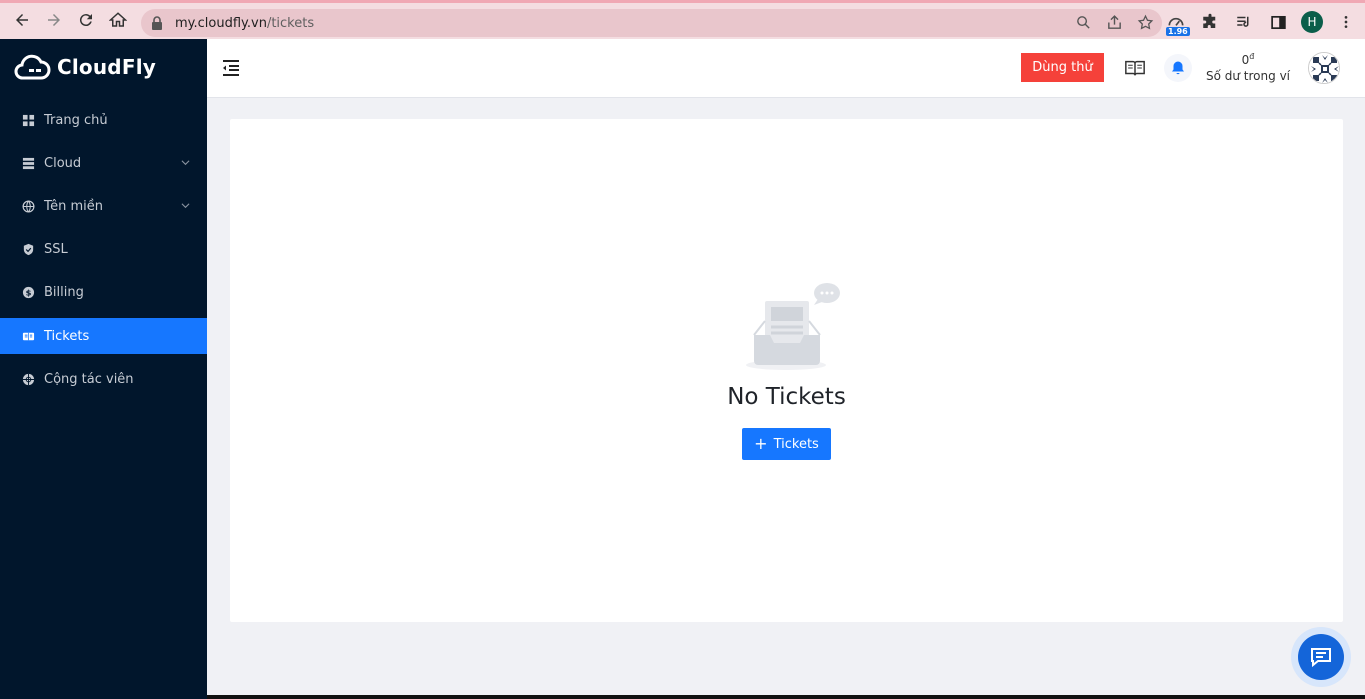 This screenshot has width=1365, height=699. Describe the element at coordinates (1135, 68) in the screenshot. I see `docs-book-icon` at that location.